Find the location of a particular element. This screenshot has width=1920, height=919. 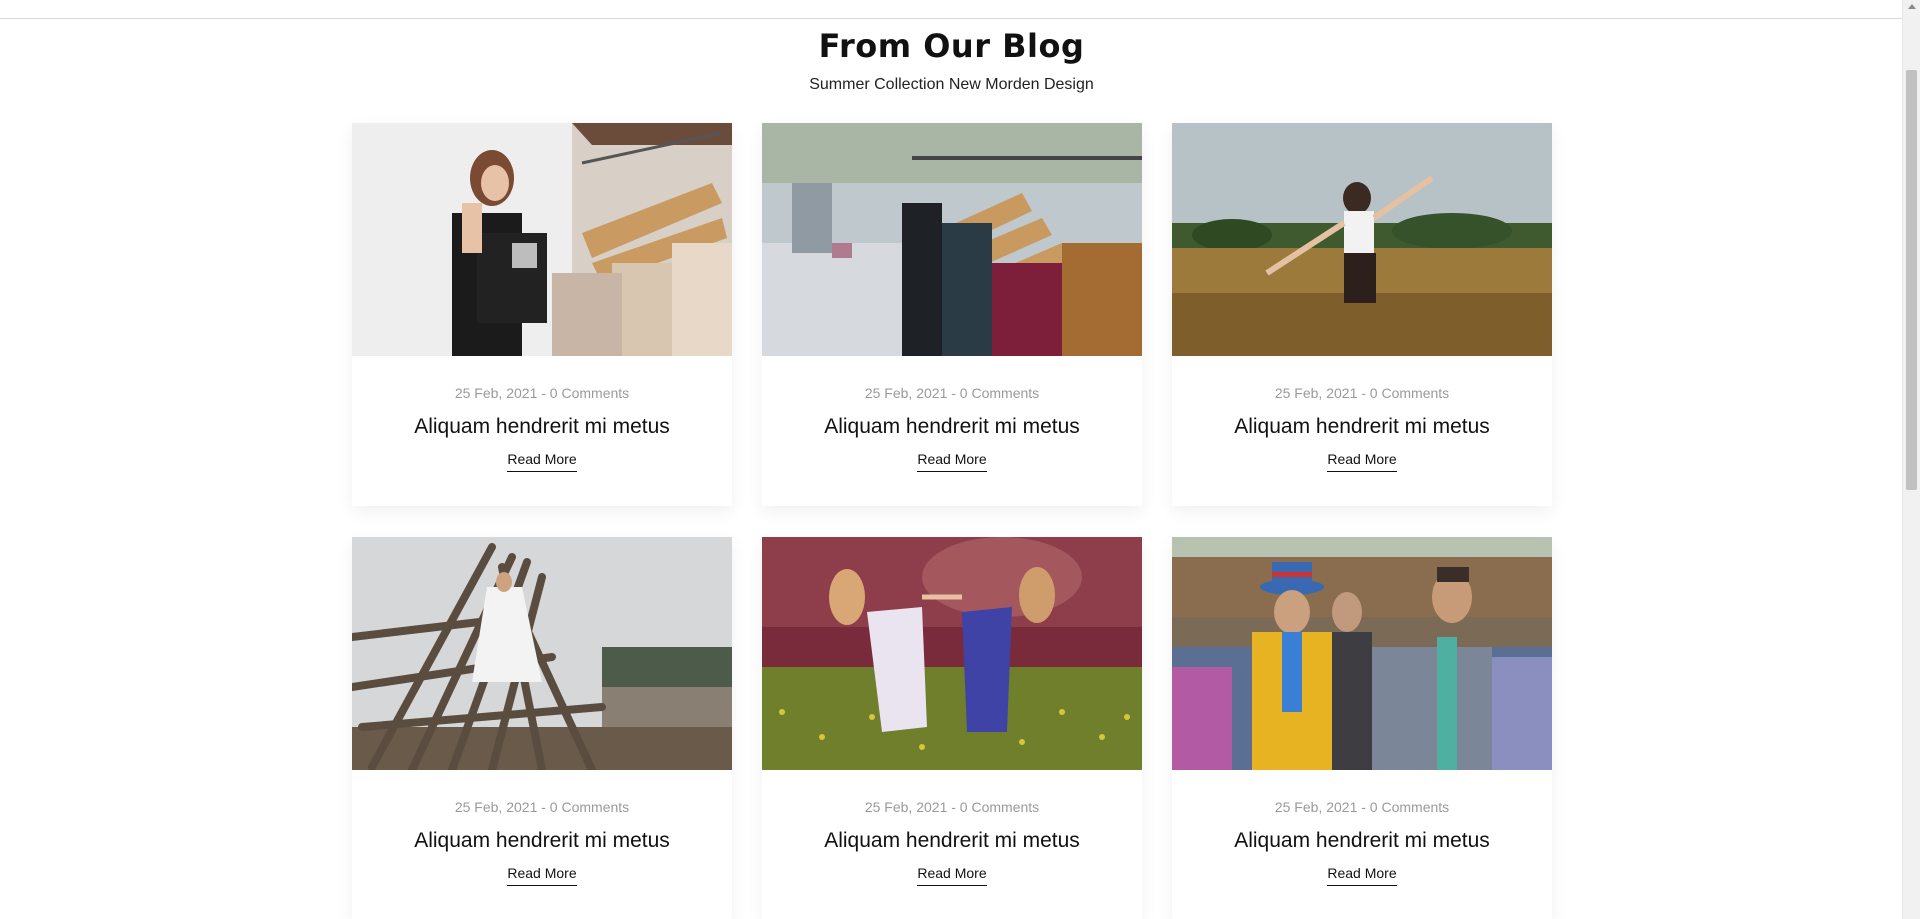

blog-image-men-suits is located at coordinates (1362, 653).